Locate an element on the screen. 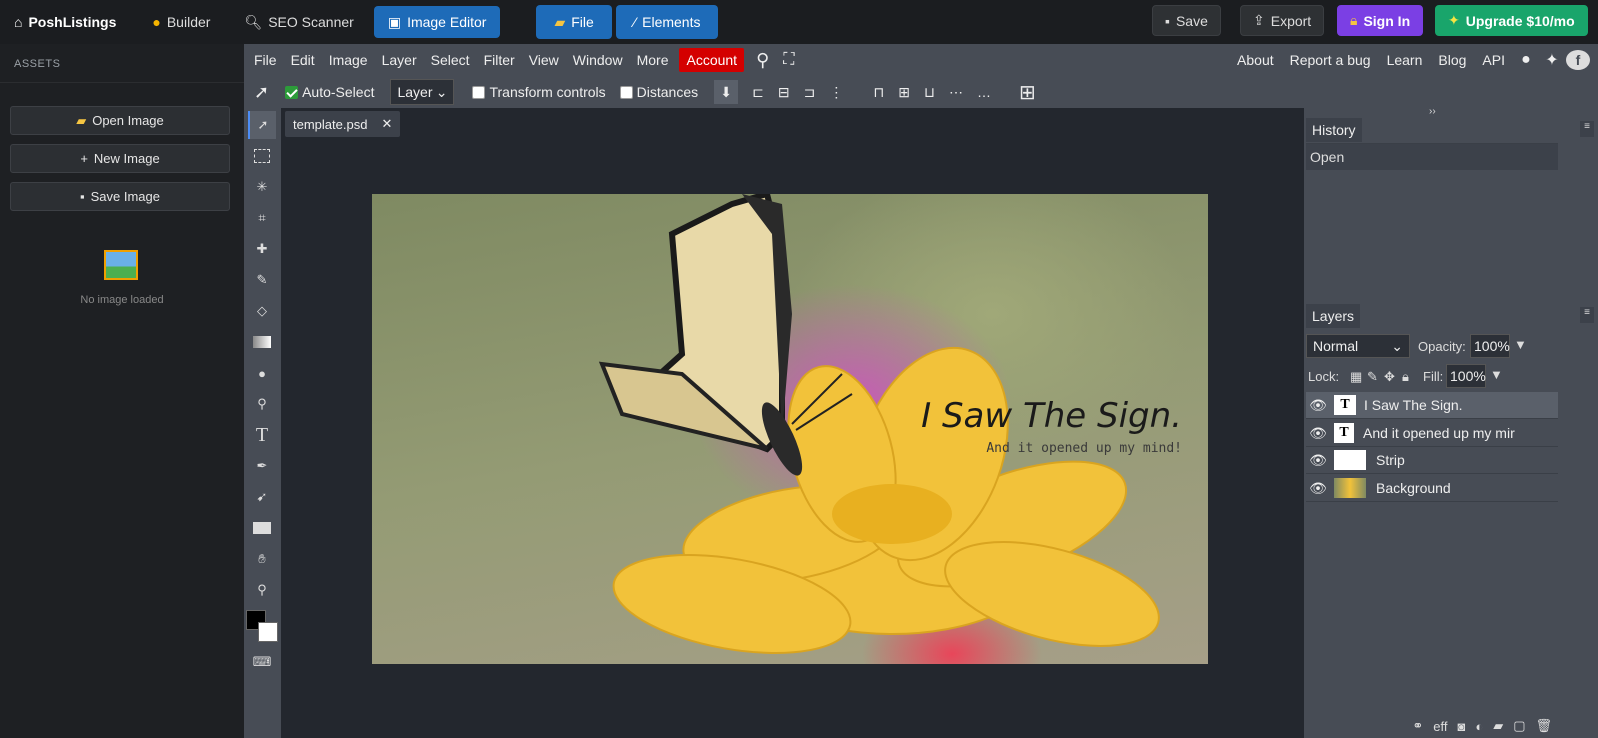 The height and width of the screenshot is (738, 1598). plus-icon: + is located at coordinates (84, 158).